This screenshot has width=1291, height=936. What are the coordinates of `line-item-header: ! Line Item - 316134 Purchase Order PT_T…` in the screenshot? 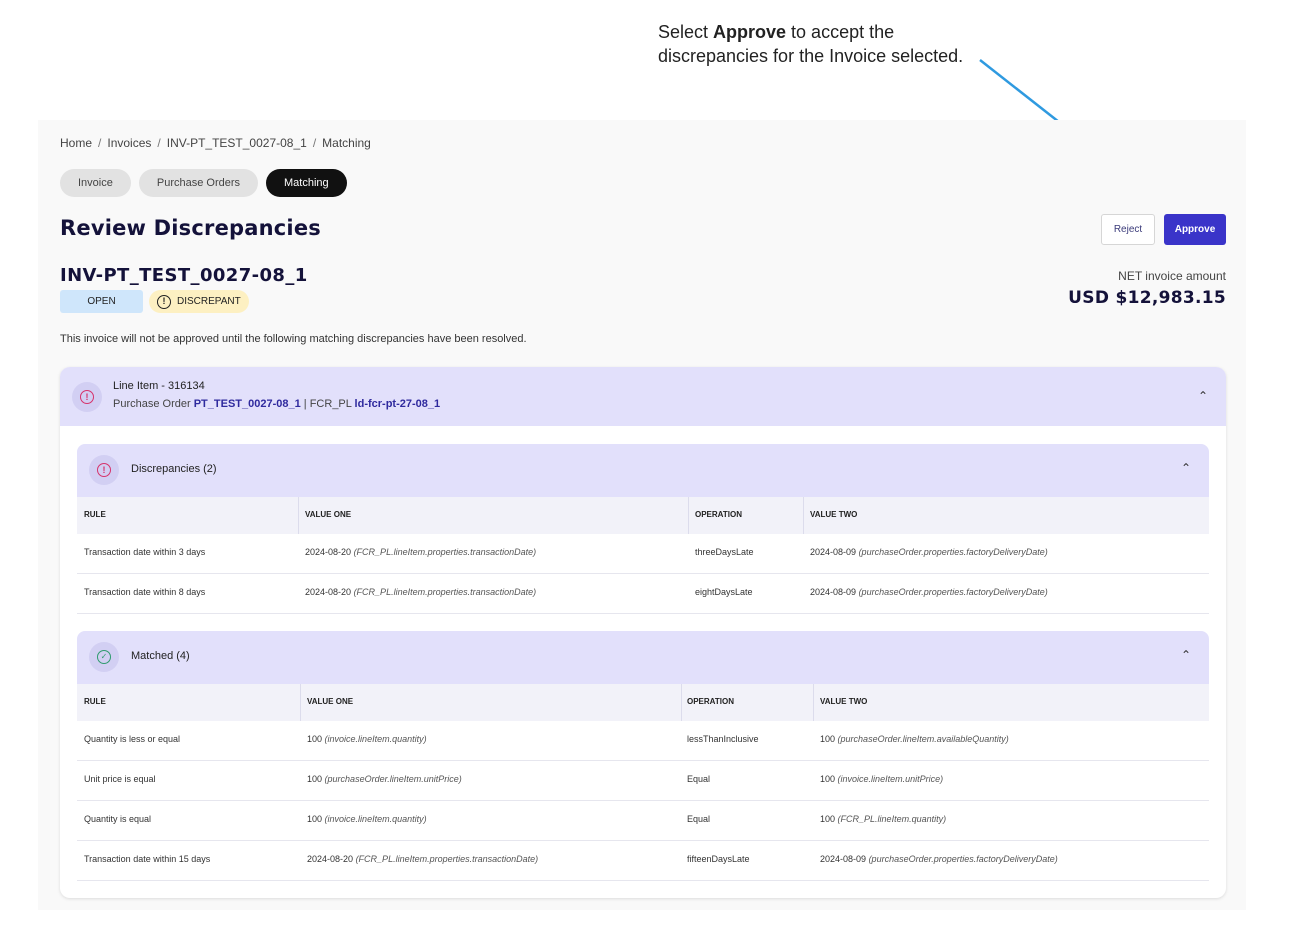 It's located at (643, 396).